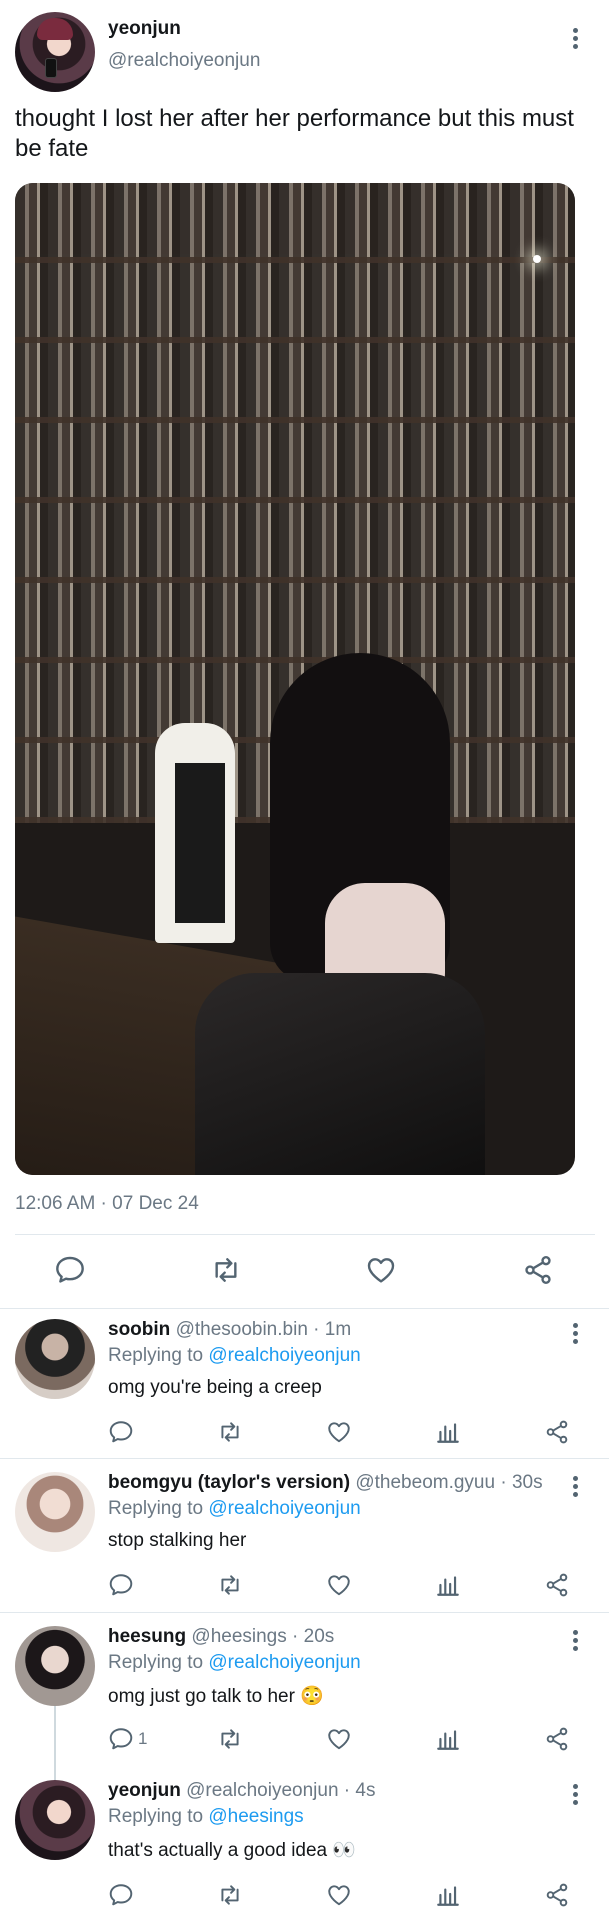 Image resolution: width=609 pixels, height=1920 pixels. I want to click on display-name: beomgyu (taylor's version), so click(229, 1482).